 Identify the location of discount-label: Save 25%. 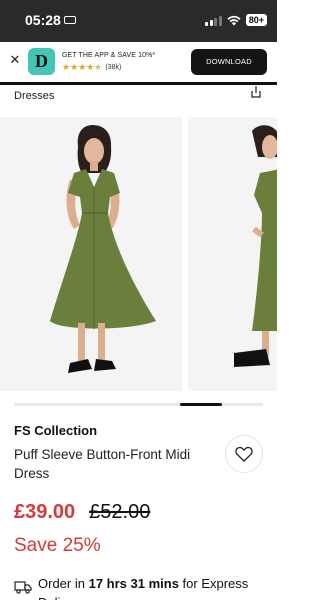
(57, 545).